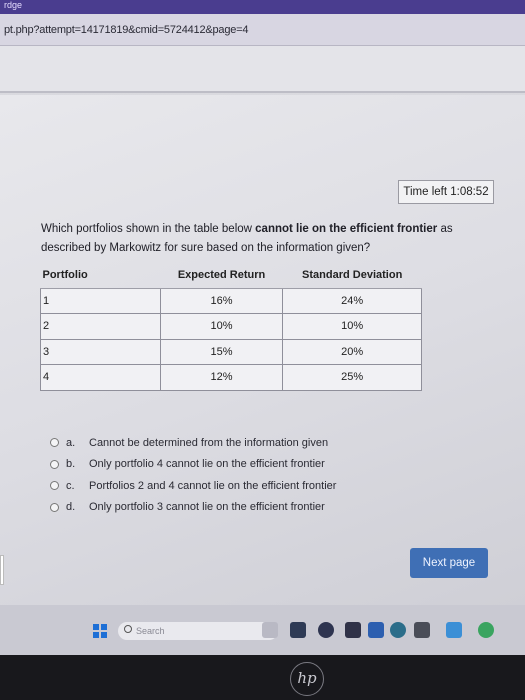  Describe the element at coordinates (100, 377) in the screenshot. I see `cell-portfolio: 4` at that location.